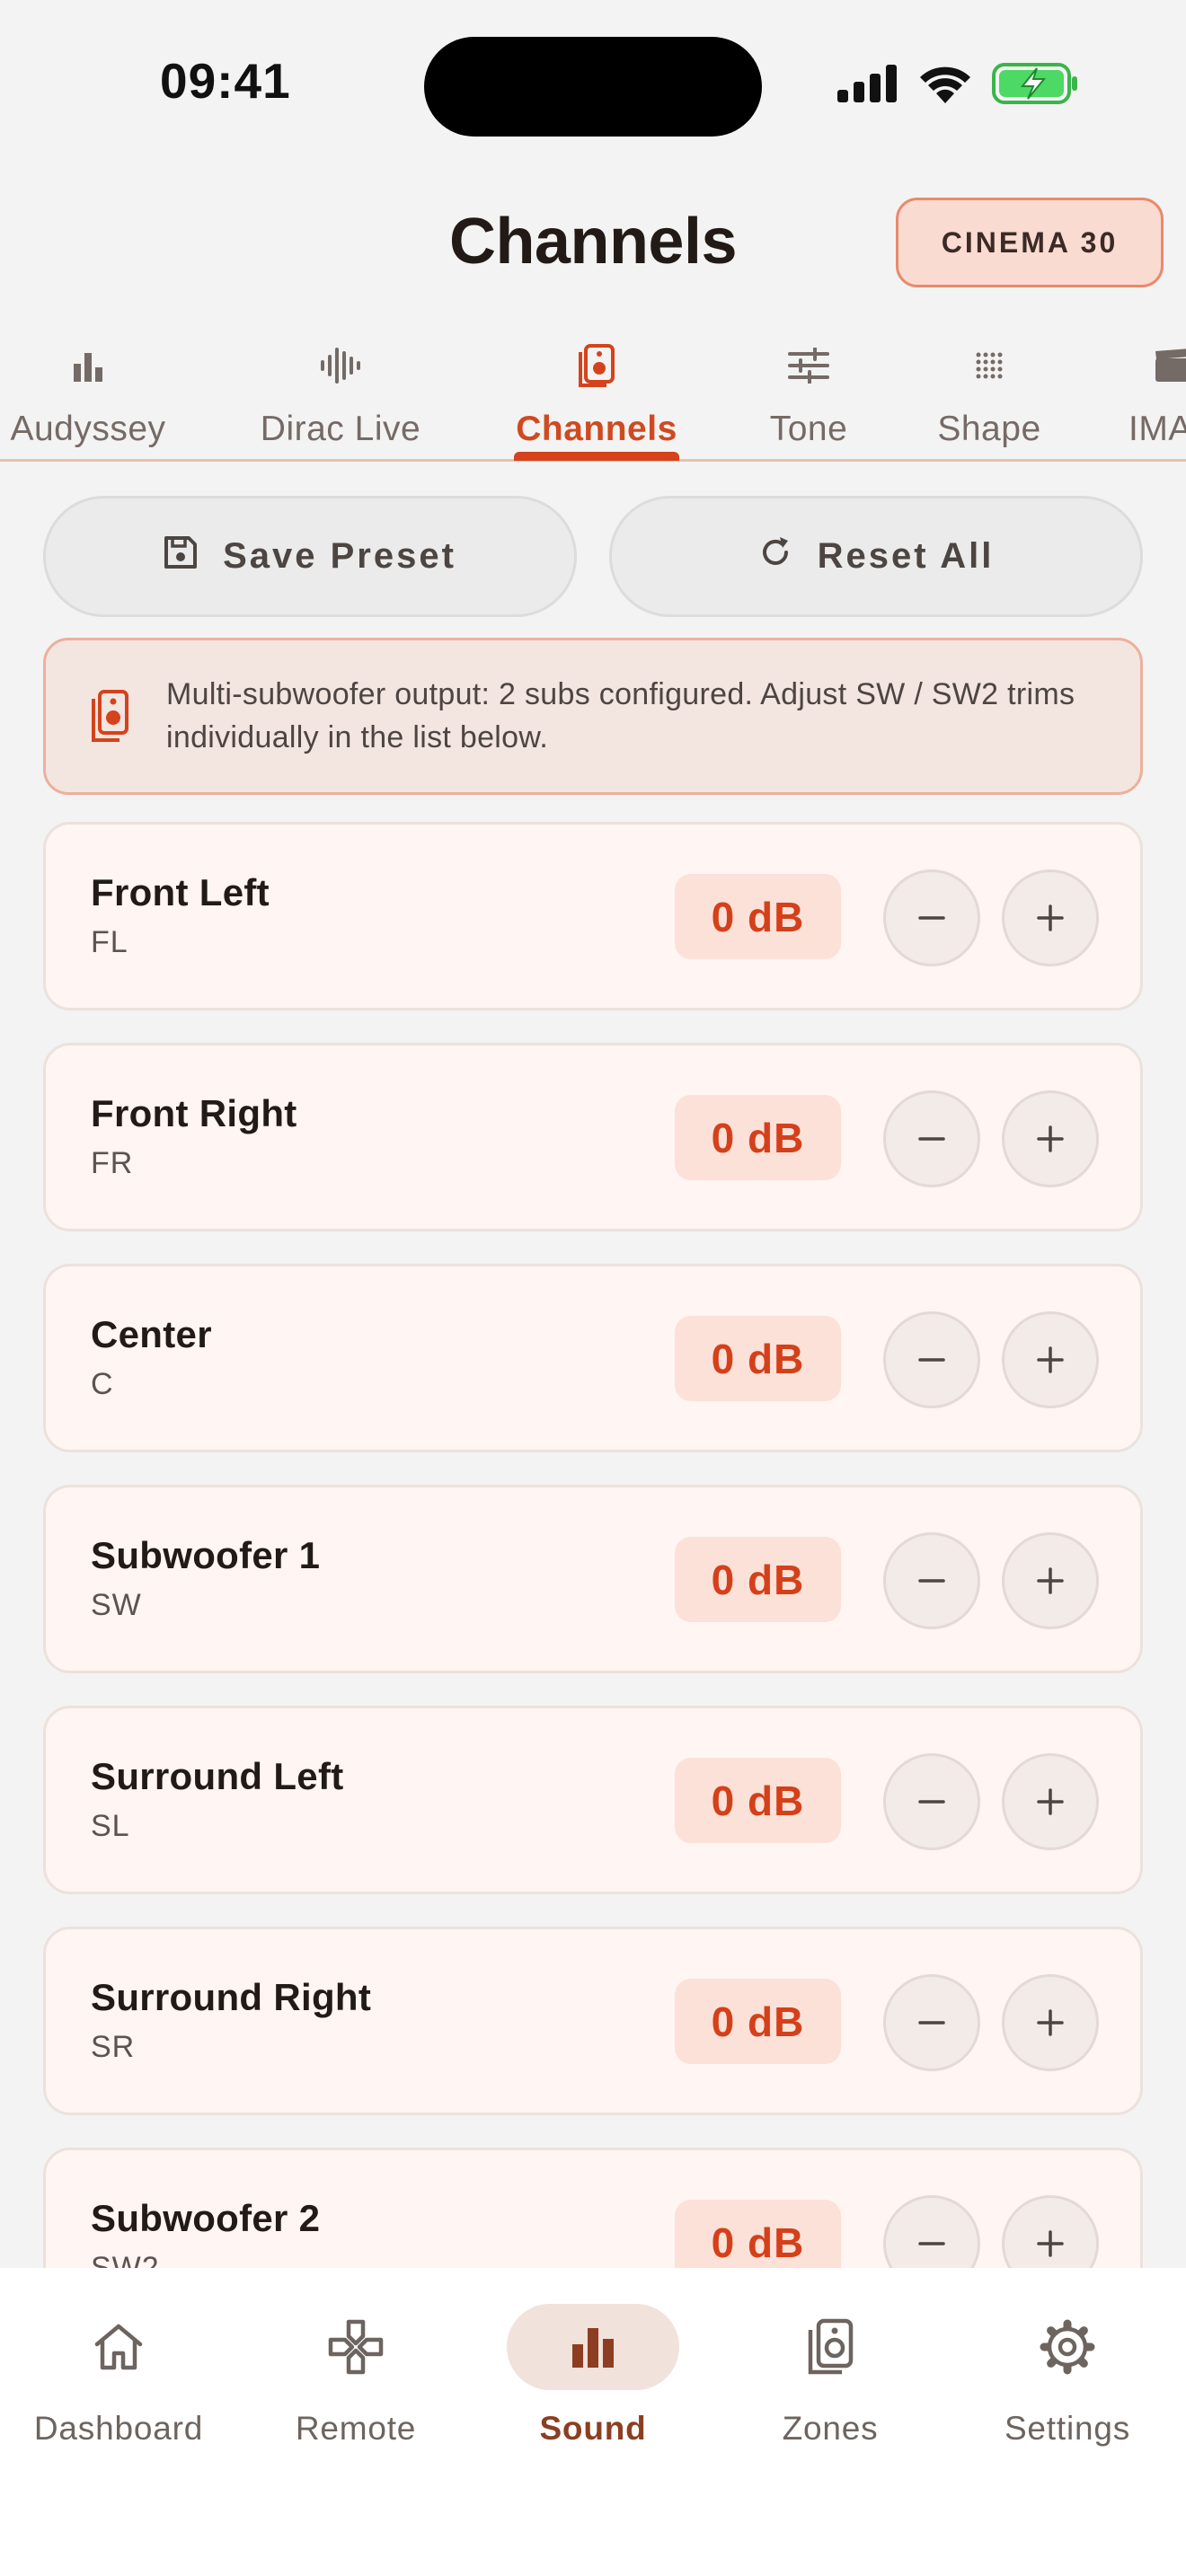 Image resolution: width=1186 pixels, height=2576 pixels. I want to click on nav-settings: Settings, so click(1067, 2393).